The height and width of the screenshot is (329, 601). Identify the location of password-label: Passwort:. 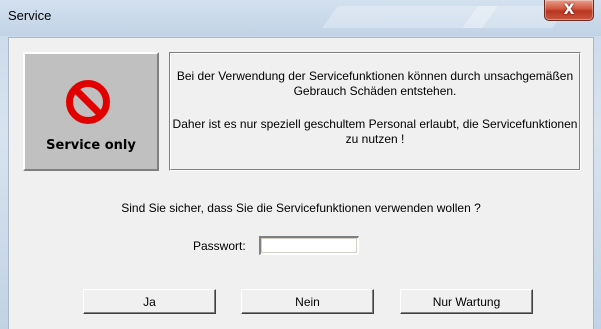
(219, 246).